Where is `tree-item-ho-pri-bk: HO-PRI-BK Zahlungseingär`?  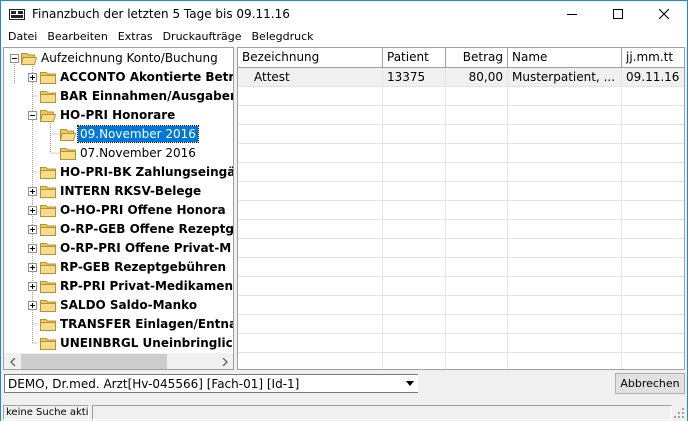 tree-item-ho-pri-bk: HO-PRI-BK Zahlungseingär is located at coordinates (119, 172).